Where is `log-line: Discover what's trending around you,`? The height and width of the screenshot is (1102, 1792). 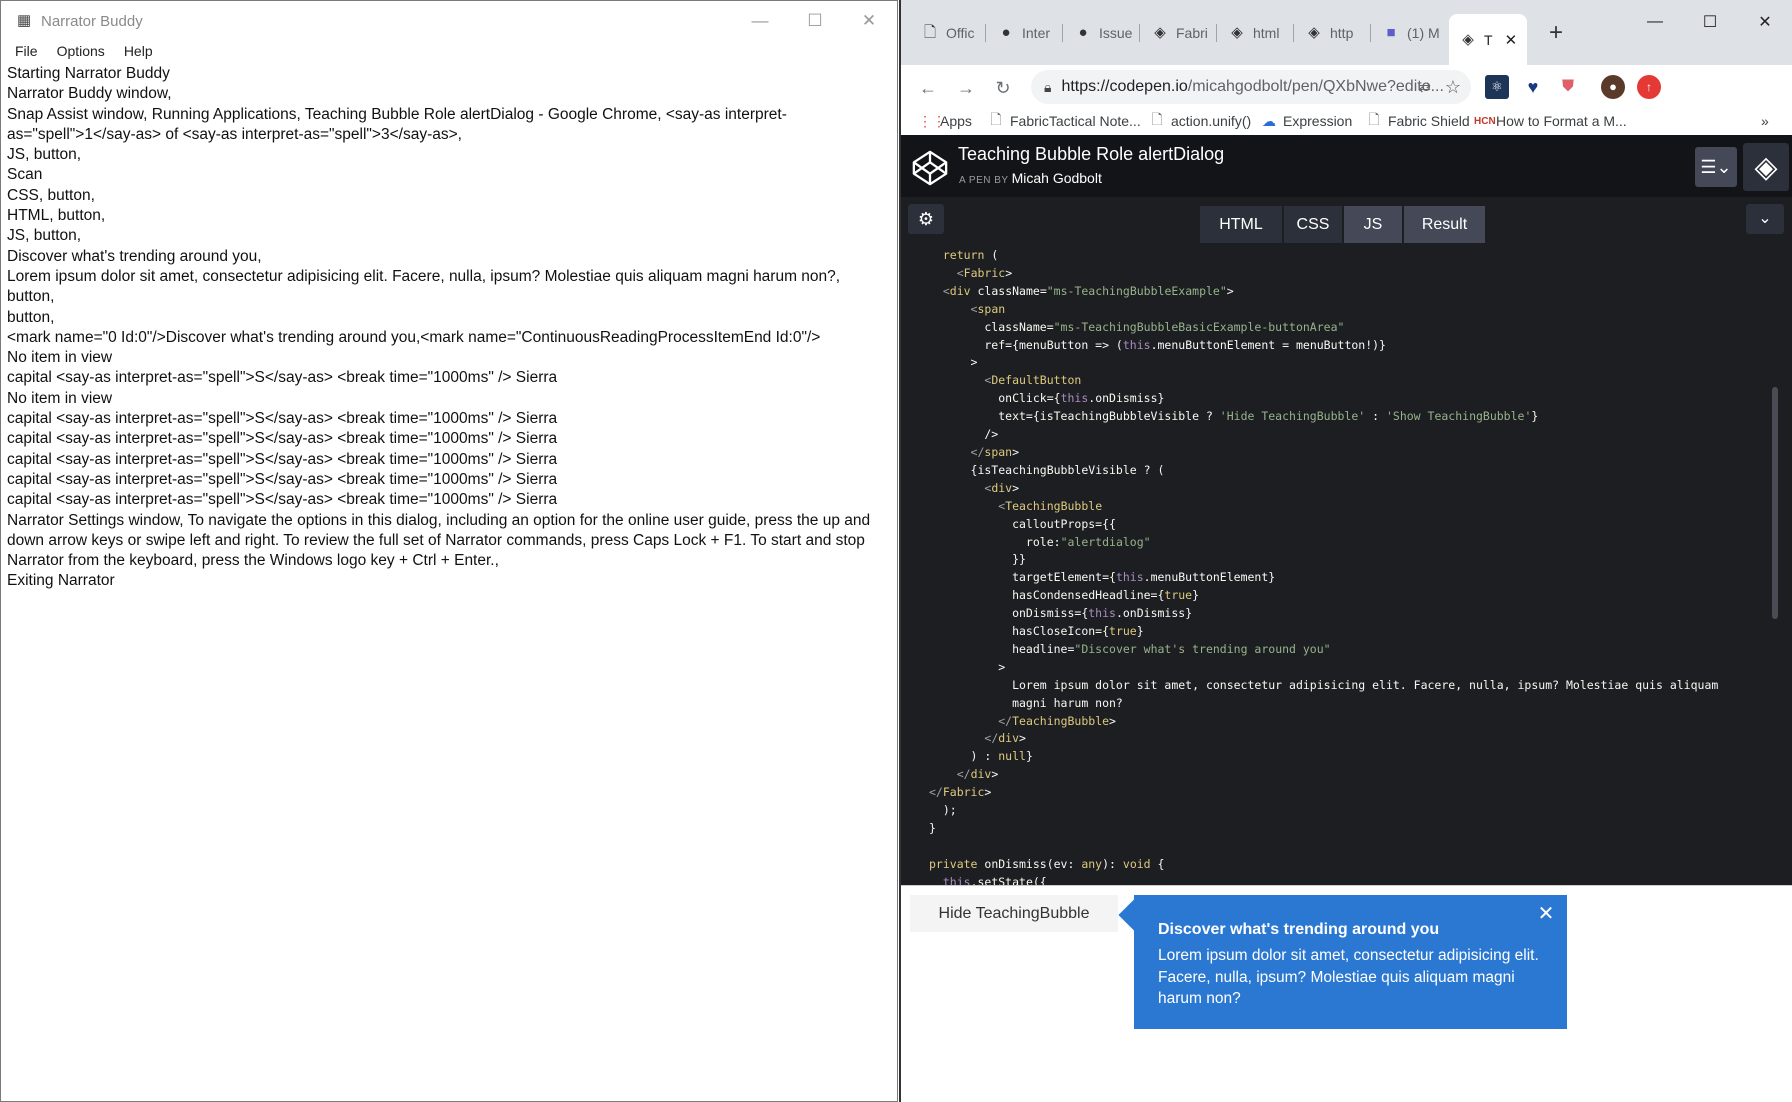
log-line: Discover what's trending around you, is located at coordinates (134, 256).